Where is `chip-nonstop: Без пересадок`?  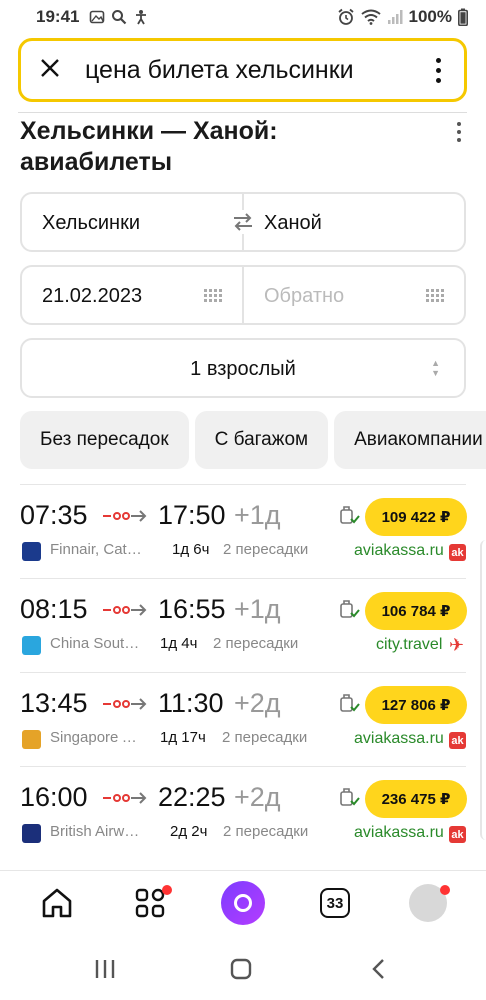
chip-nonstop: Без пересадок is located at coordinates (104, 440).